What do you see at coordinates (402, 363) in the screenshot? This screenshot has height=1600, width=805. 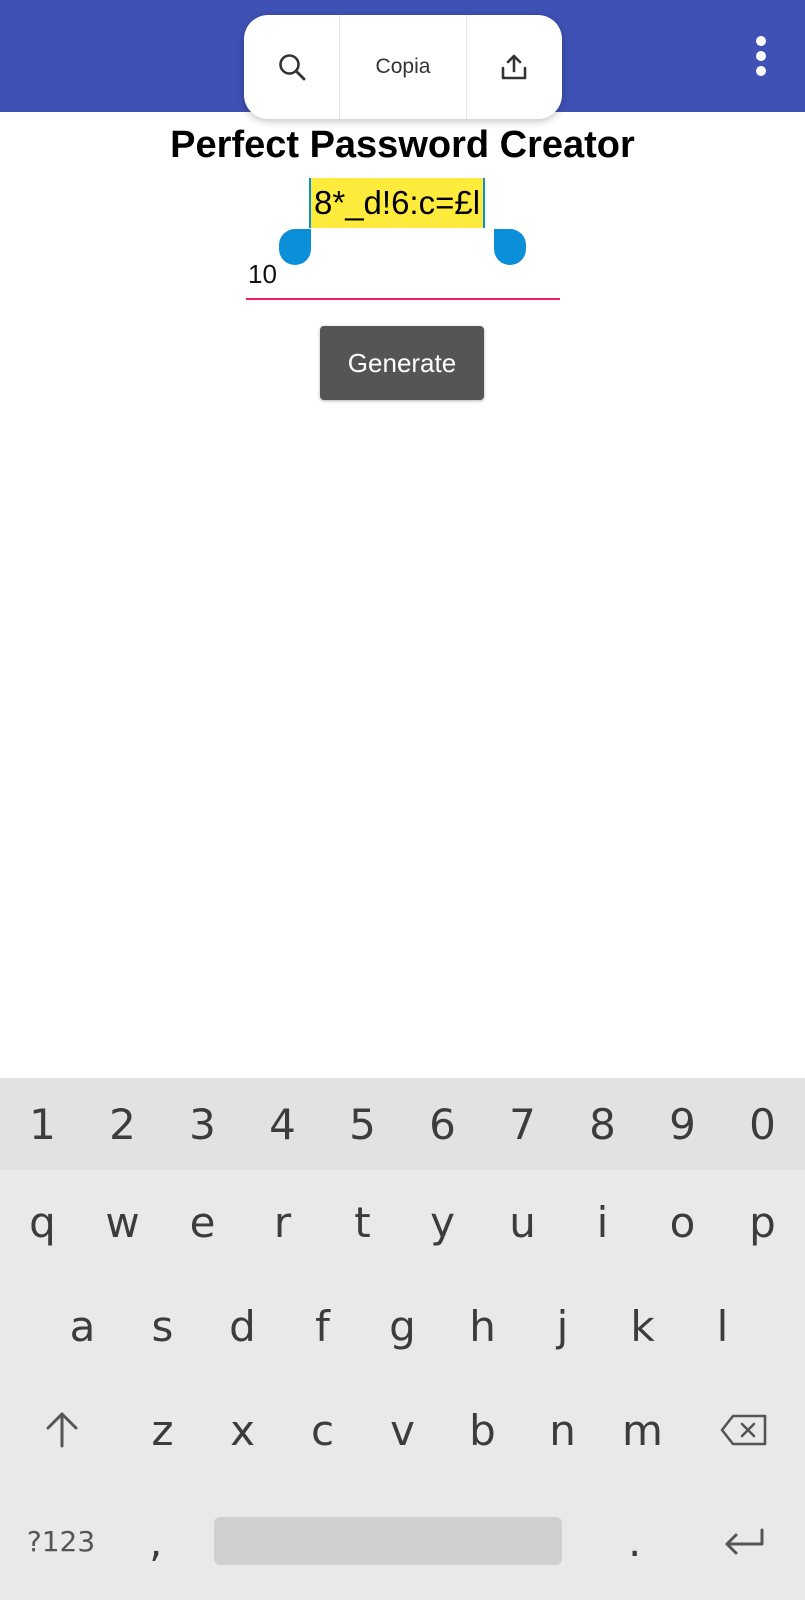 I see `generate-button: Generate` at bounding box center [402, 363].